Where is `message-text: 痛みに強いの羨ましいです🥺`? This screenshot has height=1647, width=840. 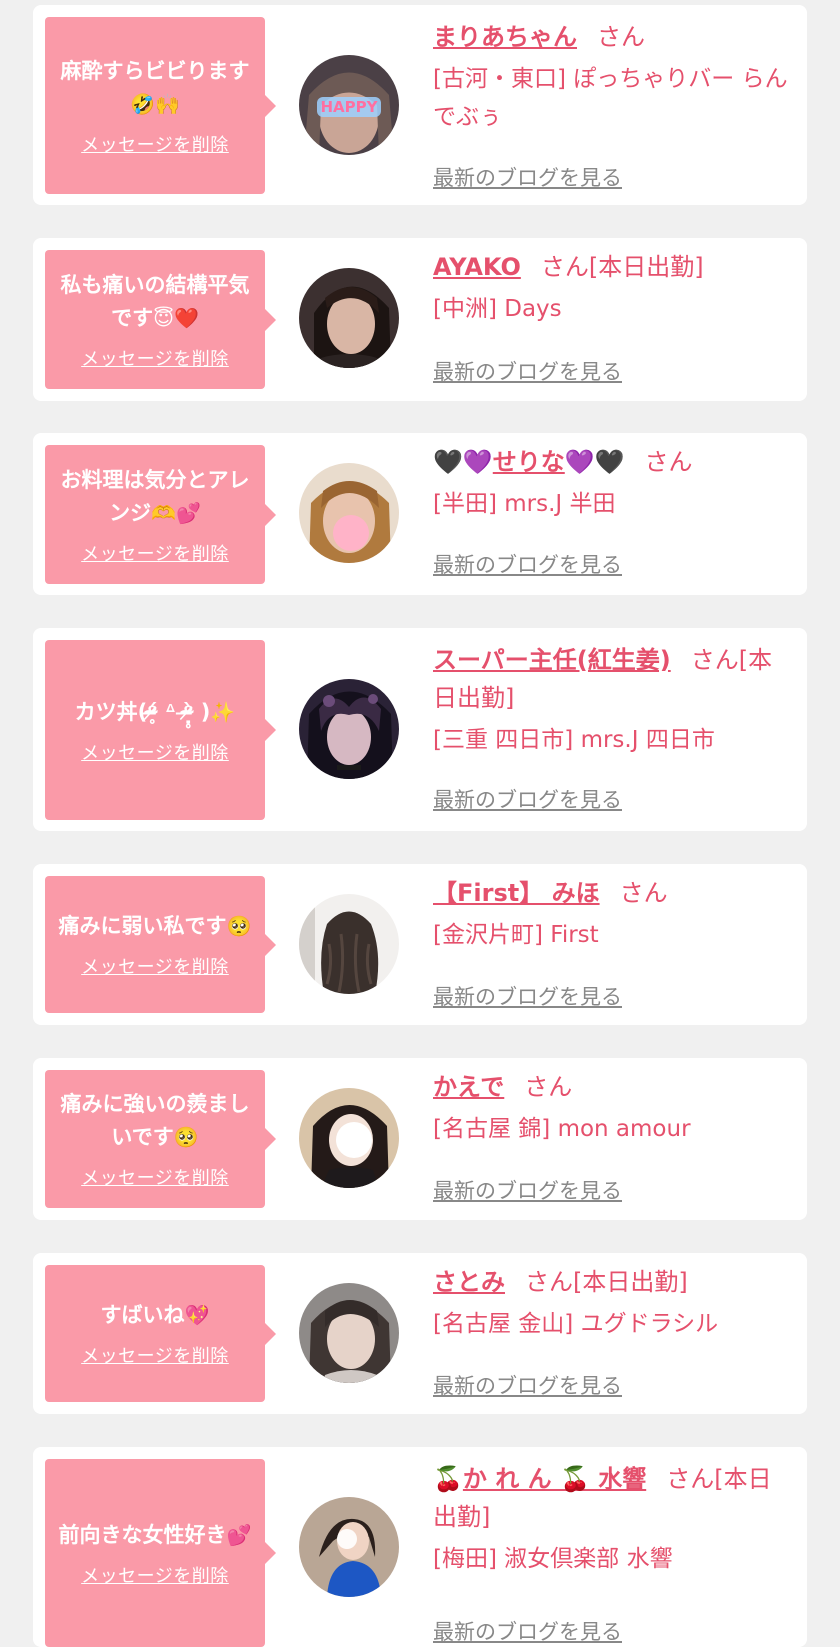 message-text: 痛みに強いの羨ましいです🥺 is located at coordinates (155, 1120).